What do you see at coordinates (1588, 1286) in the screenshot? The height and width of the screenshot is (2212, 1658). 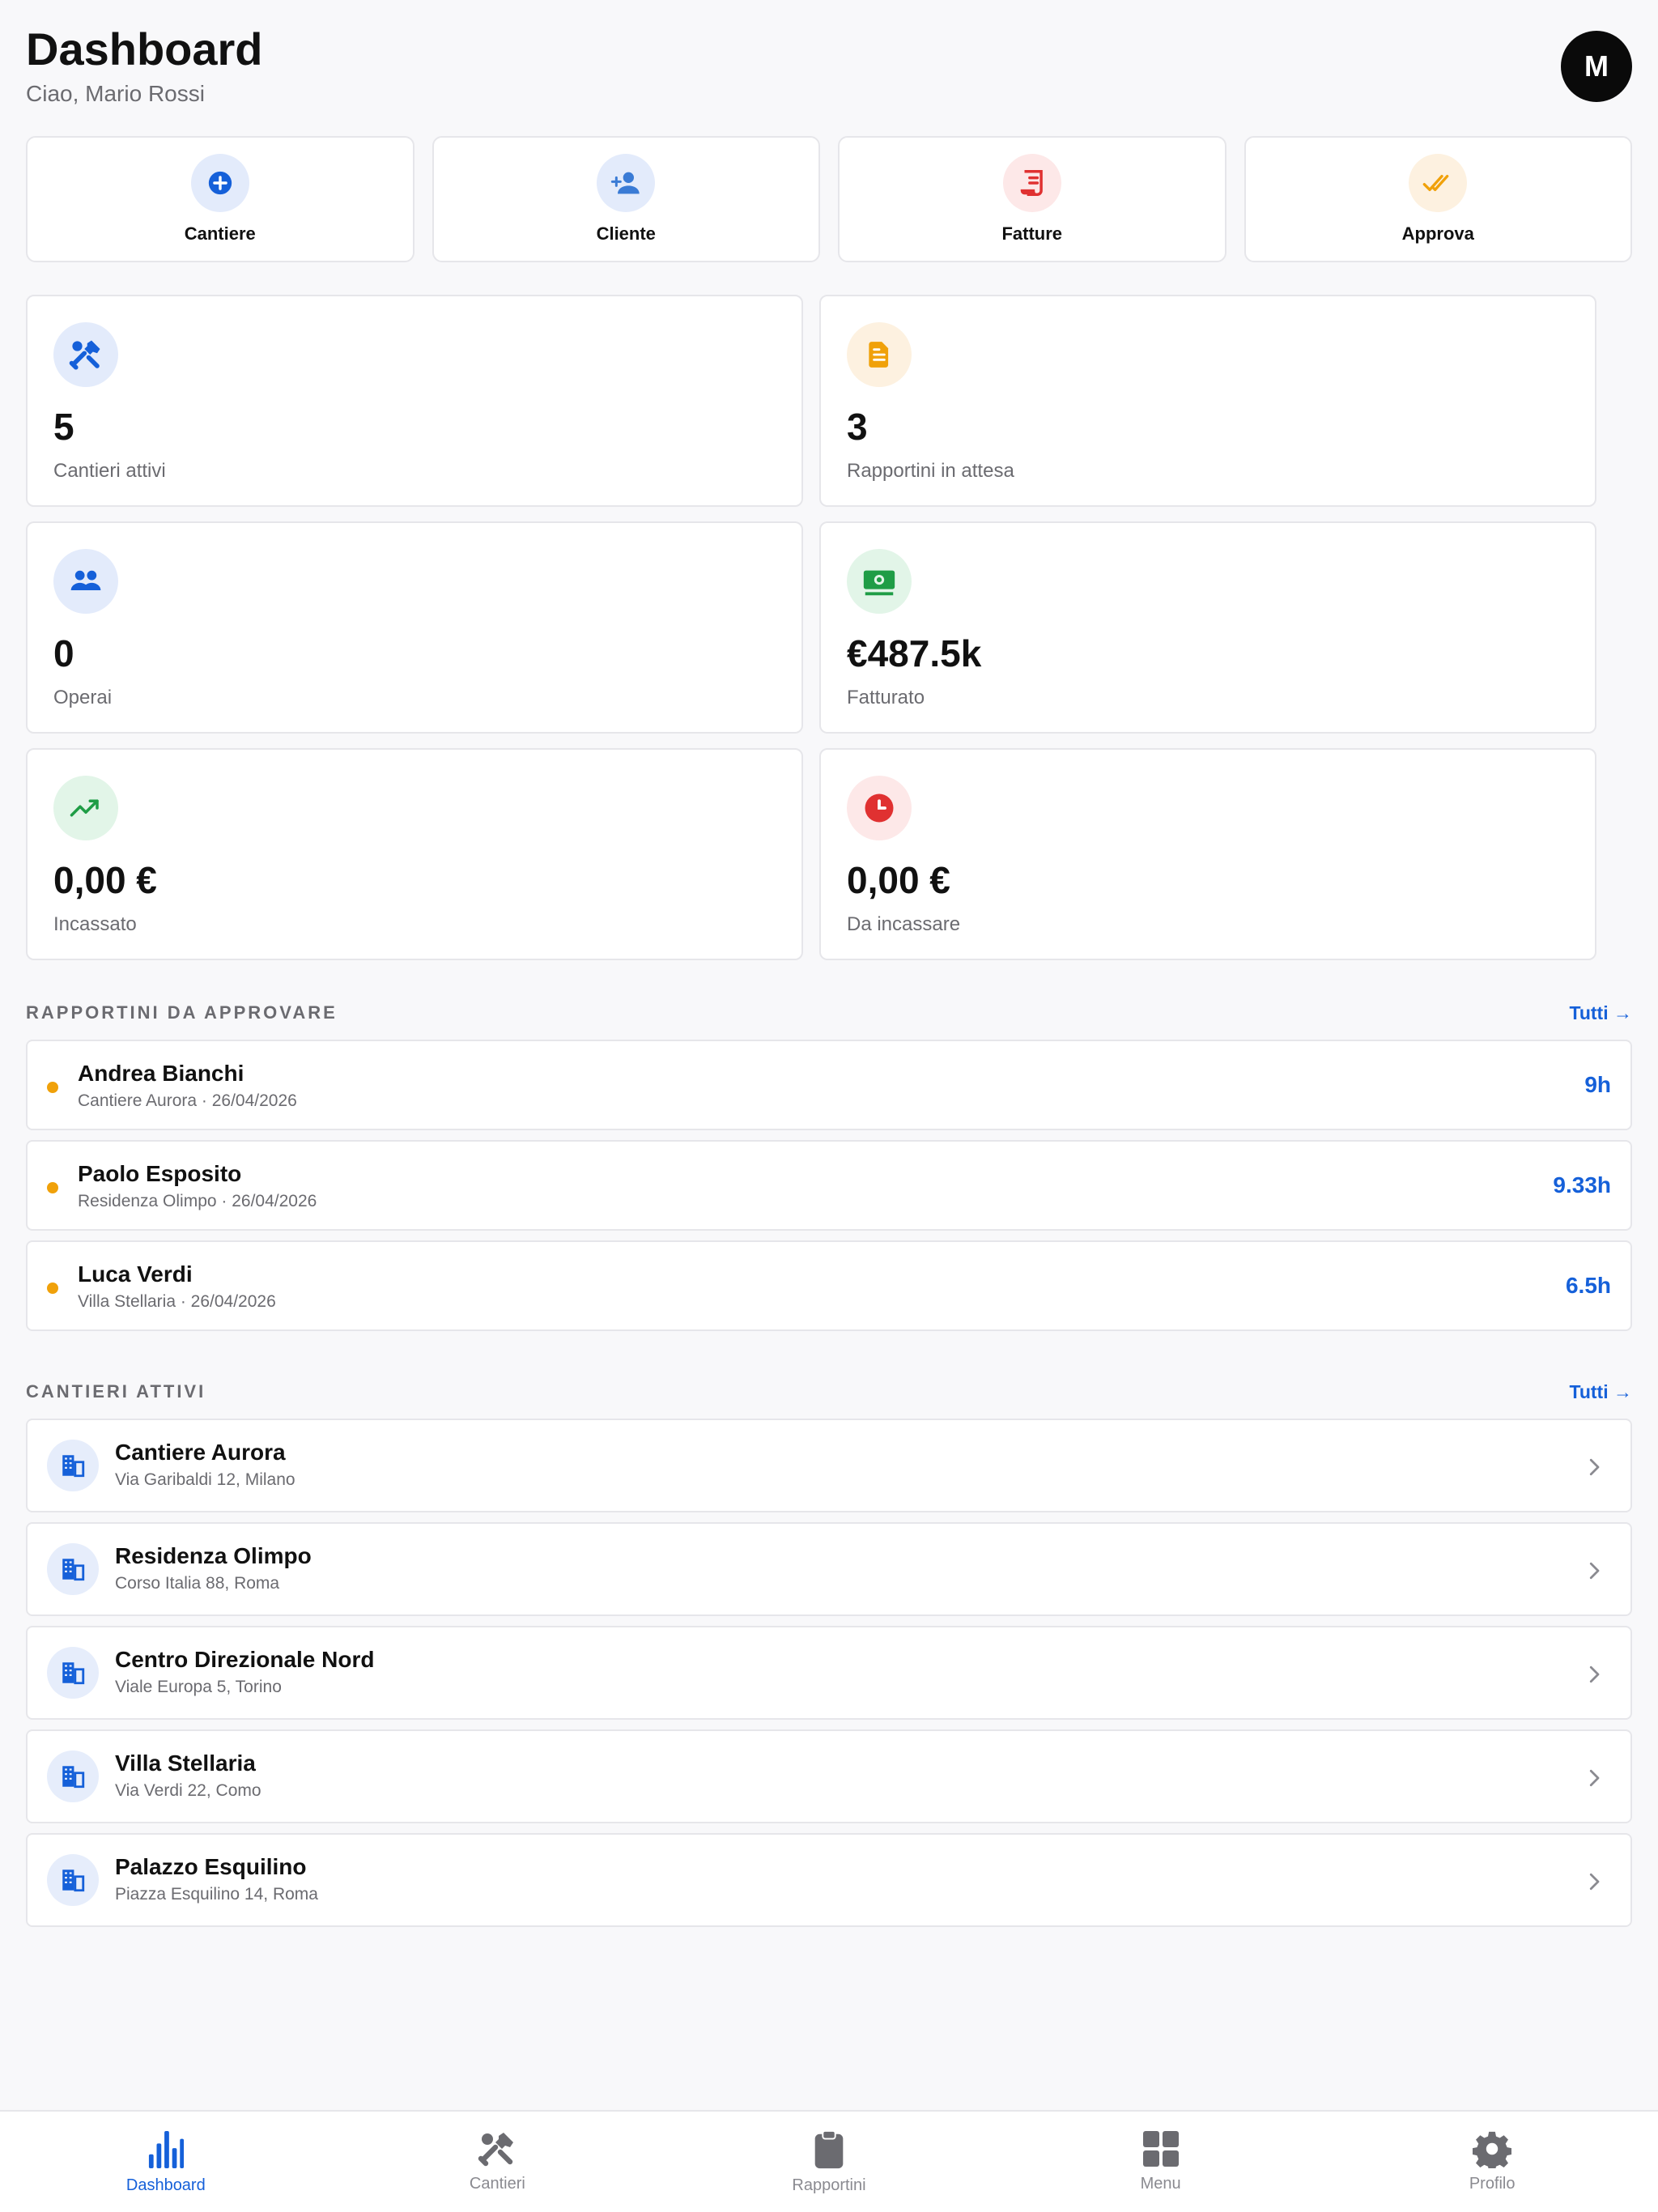 I see `hours-value: 6.5h` at bounding box center [1588, 1286].